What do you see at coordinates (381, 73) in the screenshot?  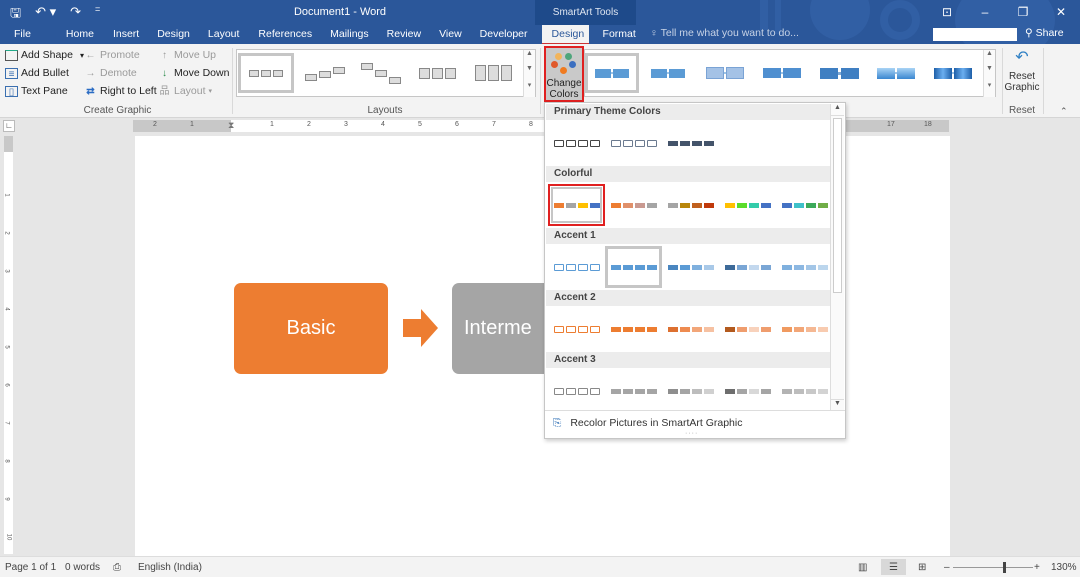 I see `layout-option-hierarchy` at bounding box center [381, 73].